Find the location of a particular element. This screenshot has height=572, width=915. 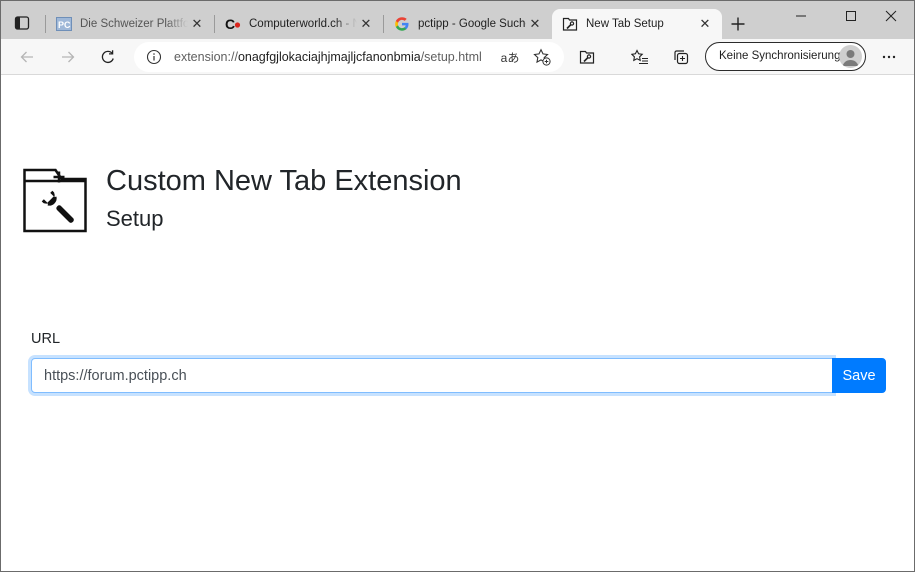

close-icon is located at coordinates (891, 16).